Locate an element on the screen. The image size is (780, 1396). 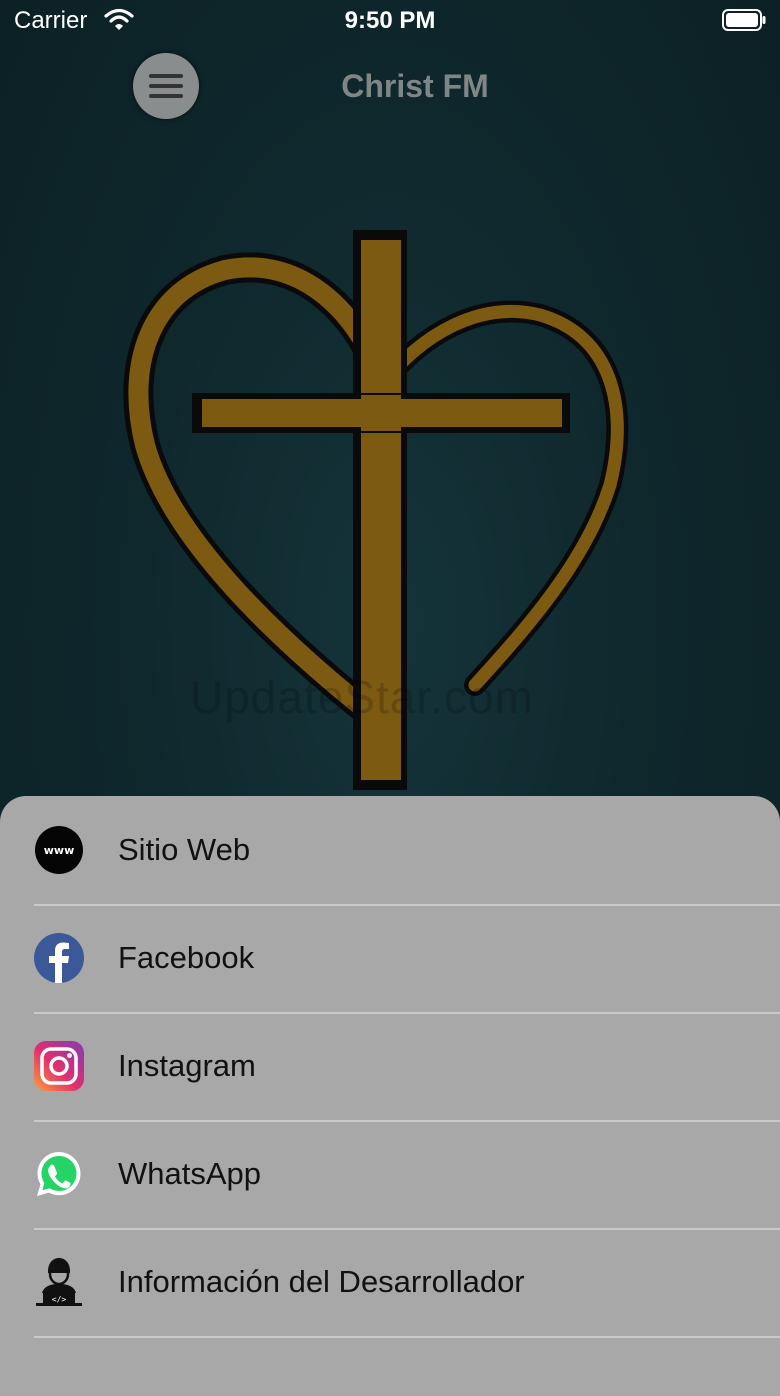
battery-icon is located at coordinates (744, 20).